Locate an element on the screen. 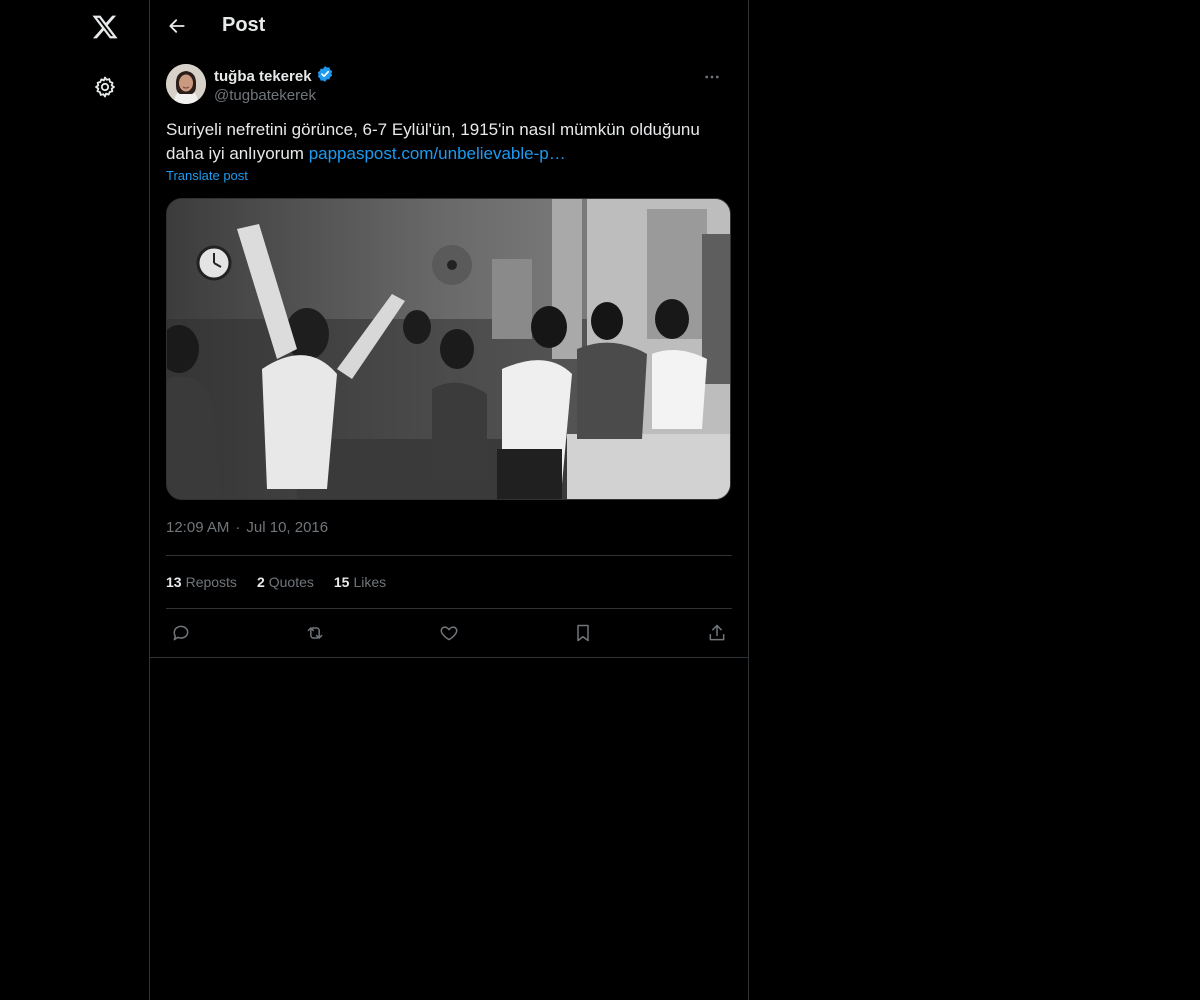  quotes-count: 2 is located at coordinates (260, 582).